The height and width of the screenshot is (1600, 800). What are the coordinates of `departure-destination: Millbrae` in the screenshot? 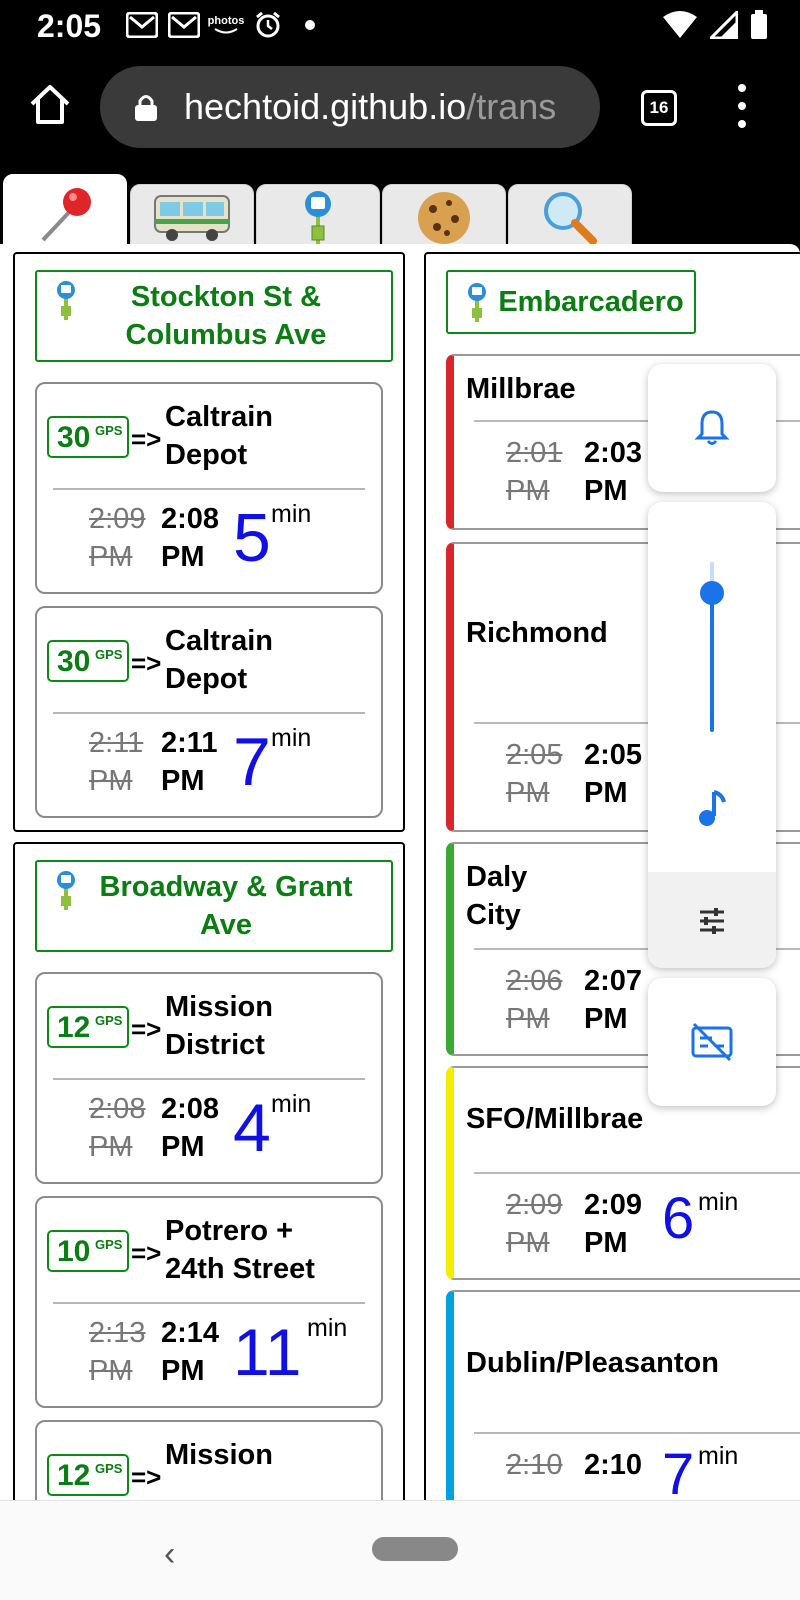 It's located at (521, 389).